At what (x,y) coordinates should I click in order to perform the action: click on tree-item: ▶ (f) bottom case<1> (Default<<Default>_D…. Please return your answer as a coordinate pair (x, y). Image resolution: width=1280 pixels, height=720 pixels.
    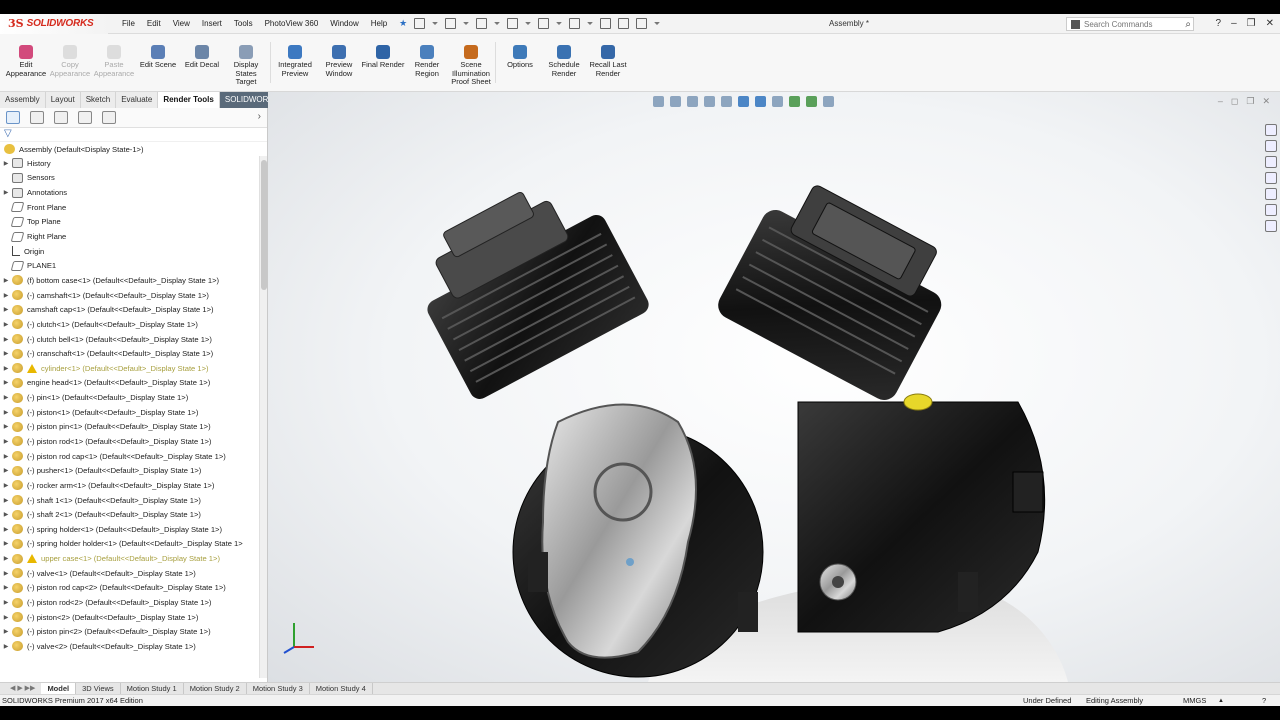
    Looking at the image, I should click on (129, 280).